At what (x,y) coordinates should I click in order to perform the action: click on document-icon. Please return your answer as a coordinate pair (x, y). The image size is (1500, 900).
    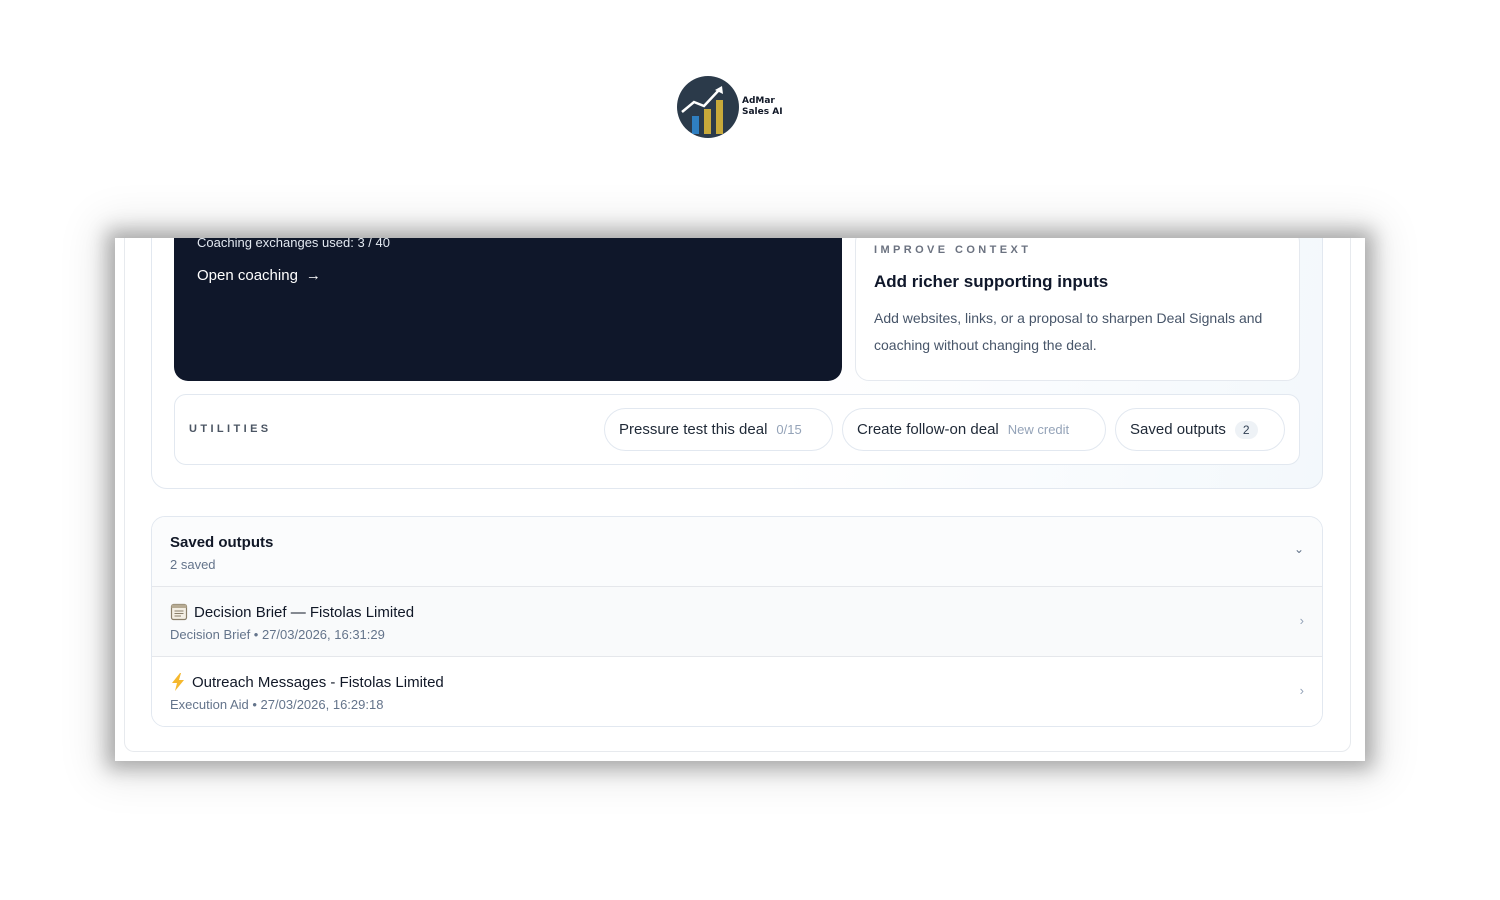
    Looking at the image, I should click on (179, 612).